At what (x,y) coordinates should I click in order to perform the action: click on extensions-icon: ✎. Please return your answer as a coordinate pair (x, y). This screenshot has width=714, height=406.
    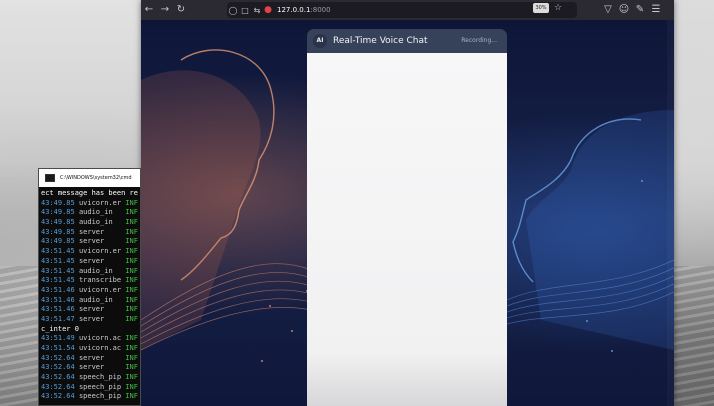
    Looking at the image, I should click on (640, 10).